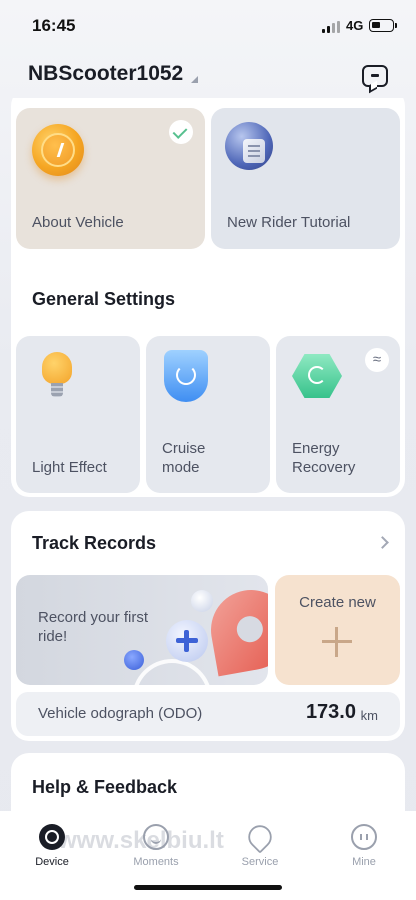  What do you see at coordinates (364, 837) in the screenshot?
I see `mine-face-icon` at bounding box center [364, 837].